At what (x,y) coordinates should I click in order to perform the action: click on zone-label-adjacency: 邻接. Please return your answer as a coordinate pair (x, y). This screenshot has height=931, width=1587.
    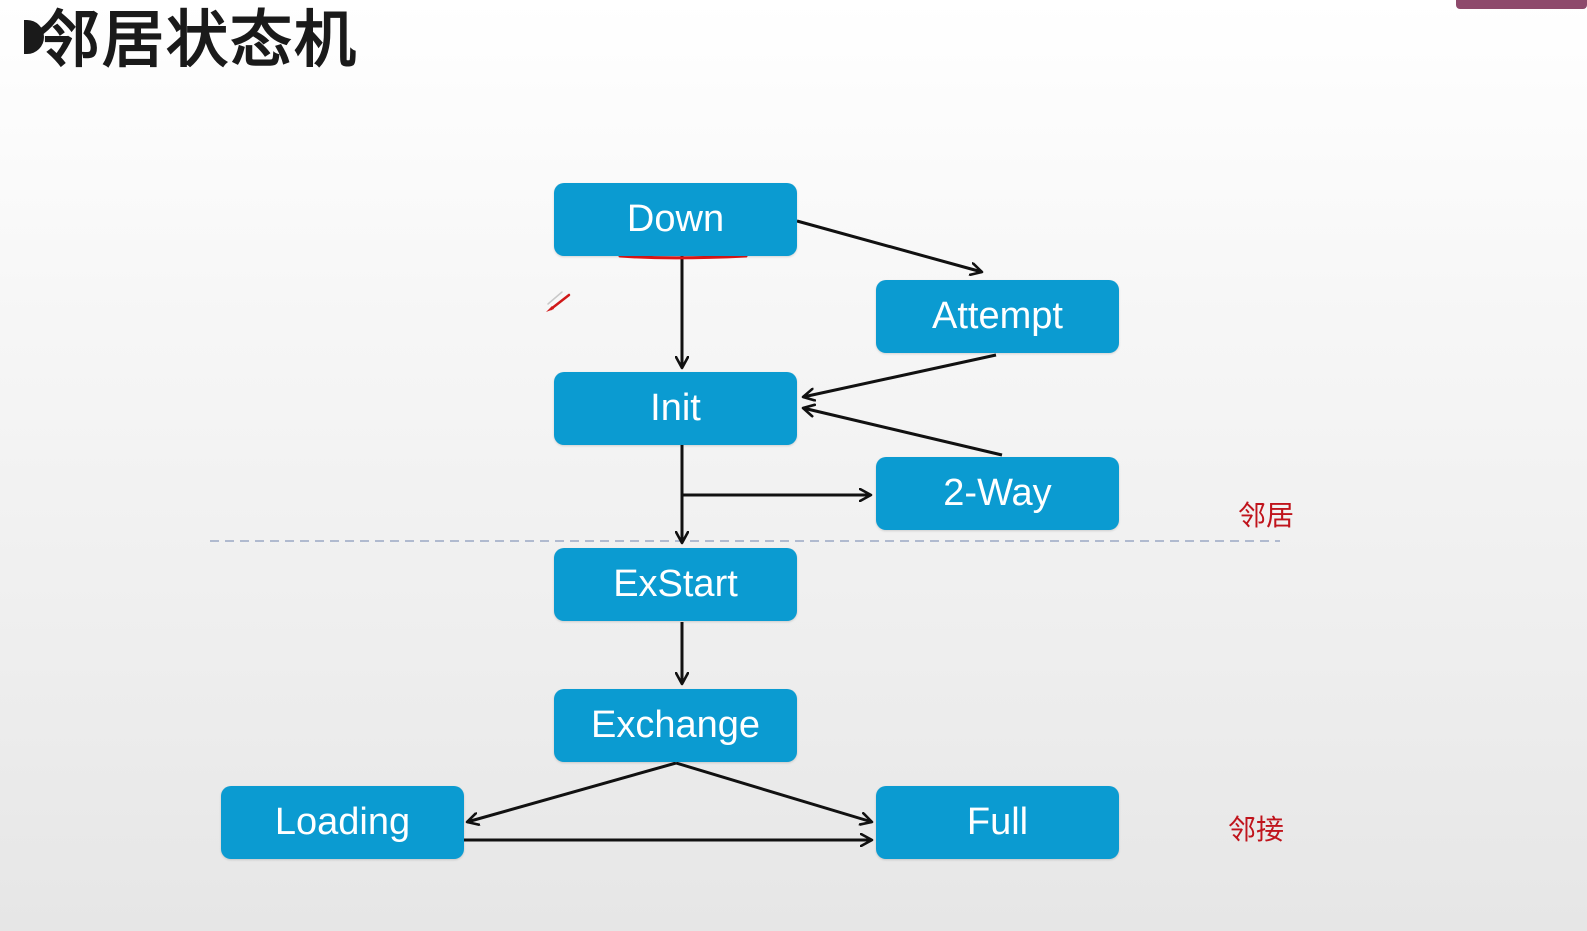
    Looking at the image, I should click on (1256, 829).